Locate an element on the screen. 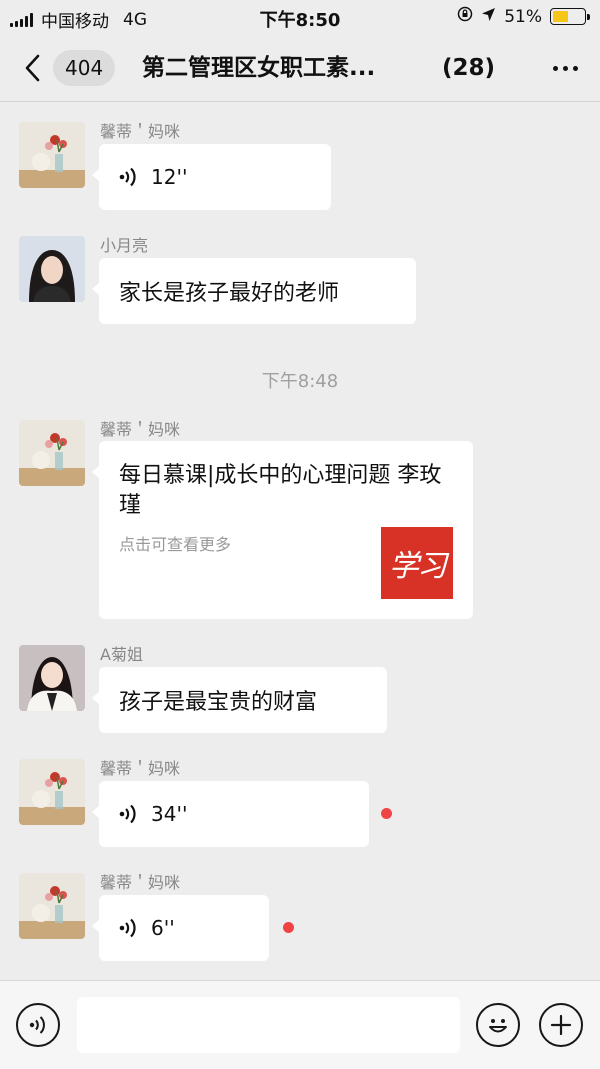  battery-percent: 51% is located at coordinates (523, 16).